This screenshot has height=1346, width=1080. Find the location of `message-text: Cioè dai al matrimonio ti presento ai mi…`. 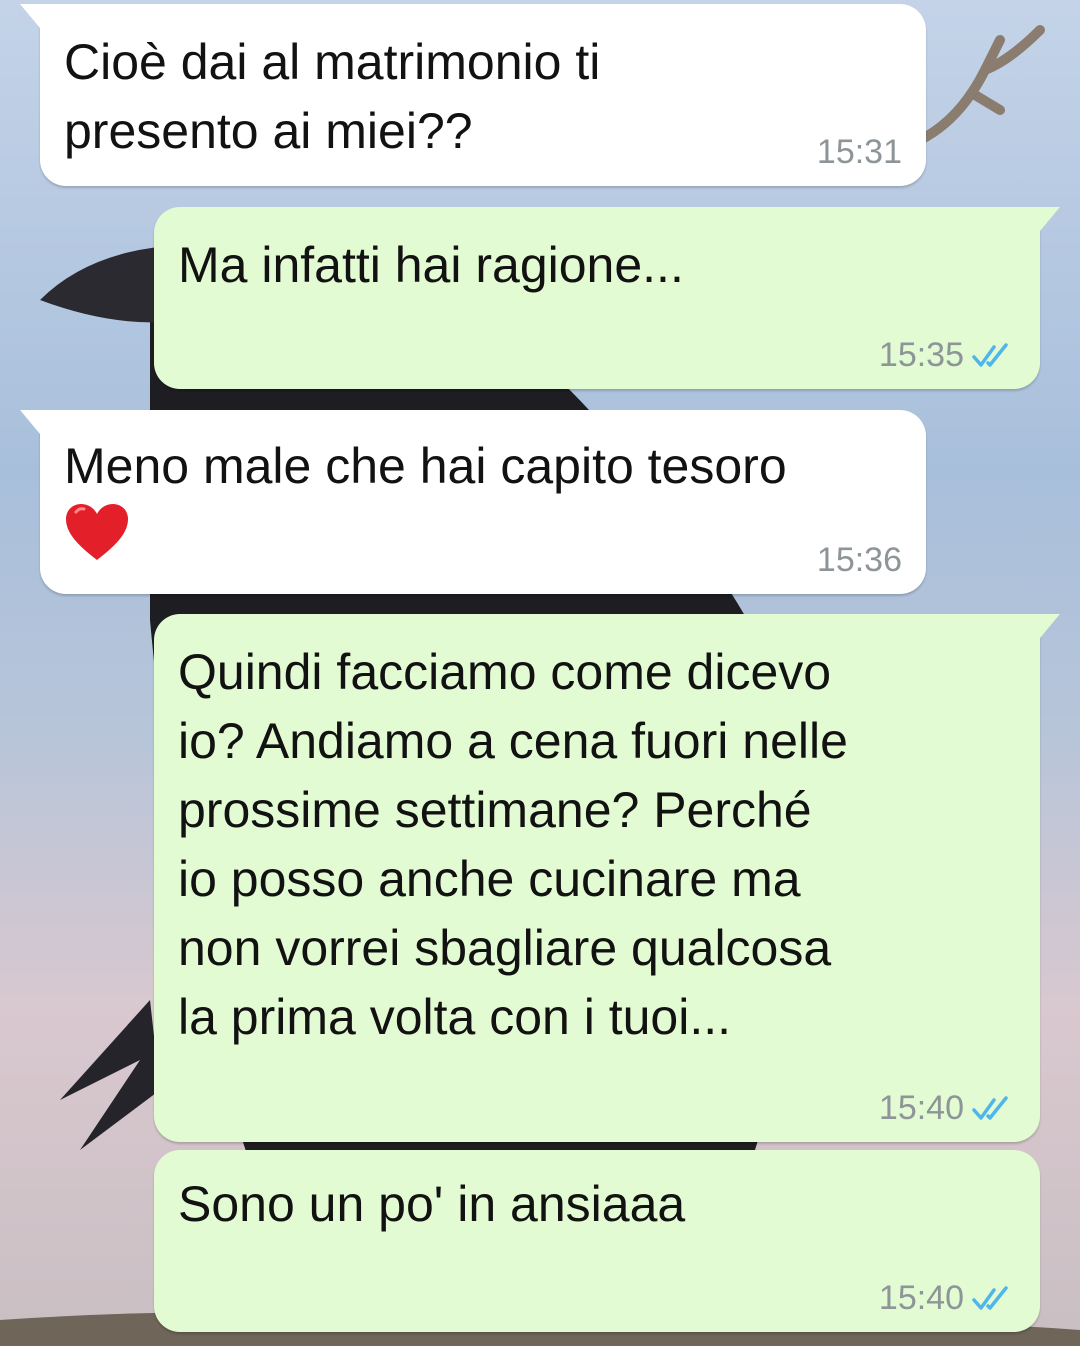

message-text: Cioè dai al matrimonio ti presento ai mi… is located at coordinates (332, 96).